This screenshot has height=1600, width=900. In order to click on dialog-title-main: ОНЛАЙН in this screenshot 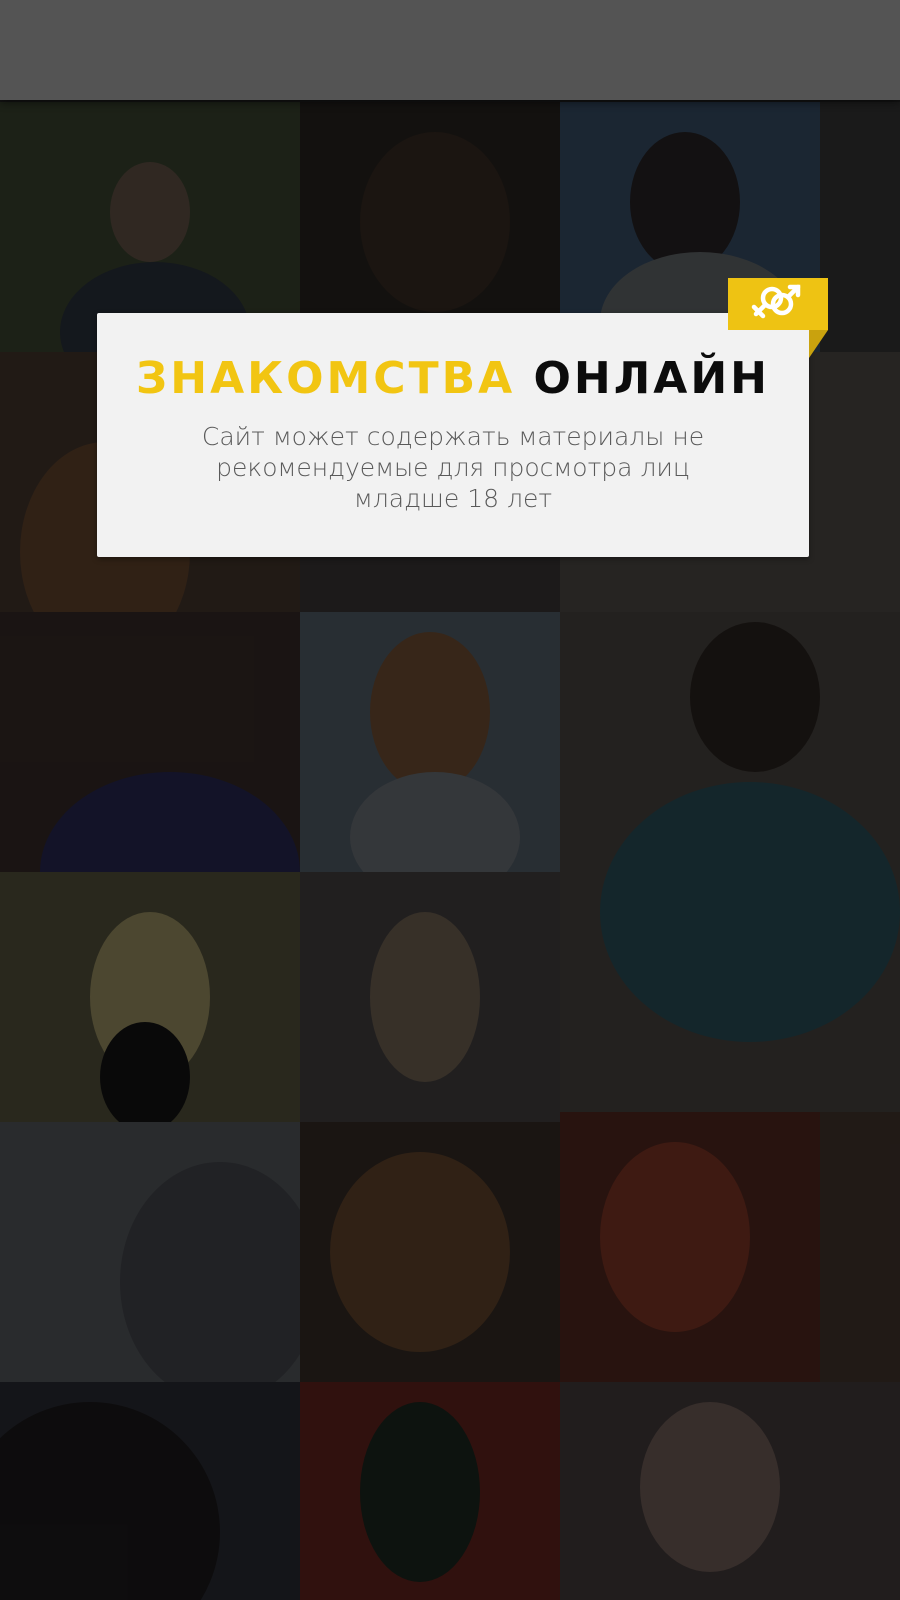, I will do `click(651, 378)`.